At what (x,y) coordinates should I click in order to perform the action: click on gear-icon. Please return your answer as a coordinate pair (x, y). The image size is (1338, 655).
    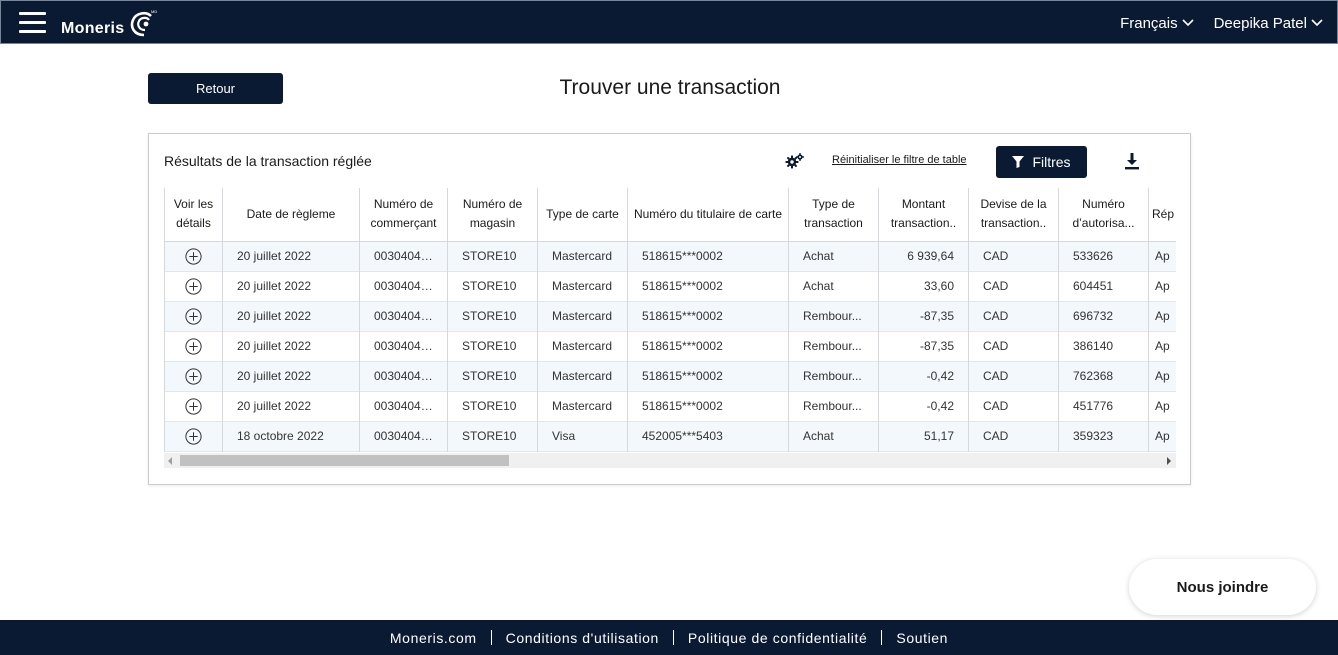
    Looking at the image, I should click on (795, 161).